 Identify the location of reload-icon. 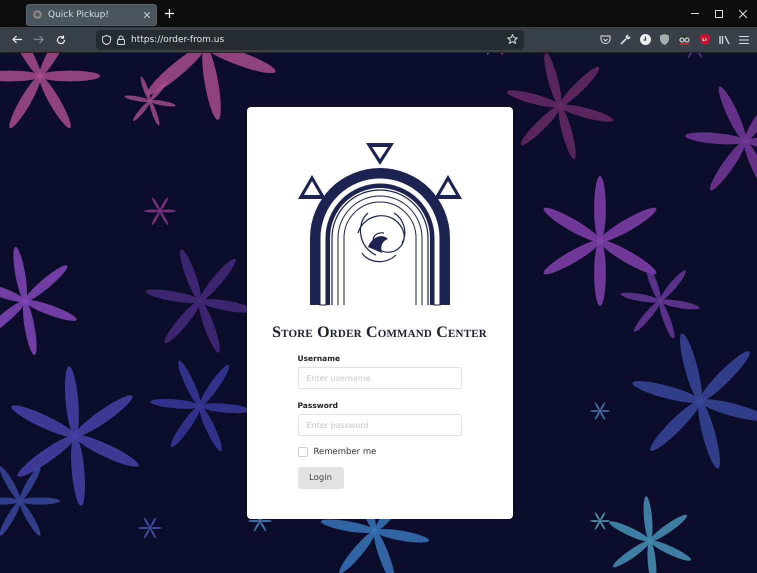
(61, 39).